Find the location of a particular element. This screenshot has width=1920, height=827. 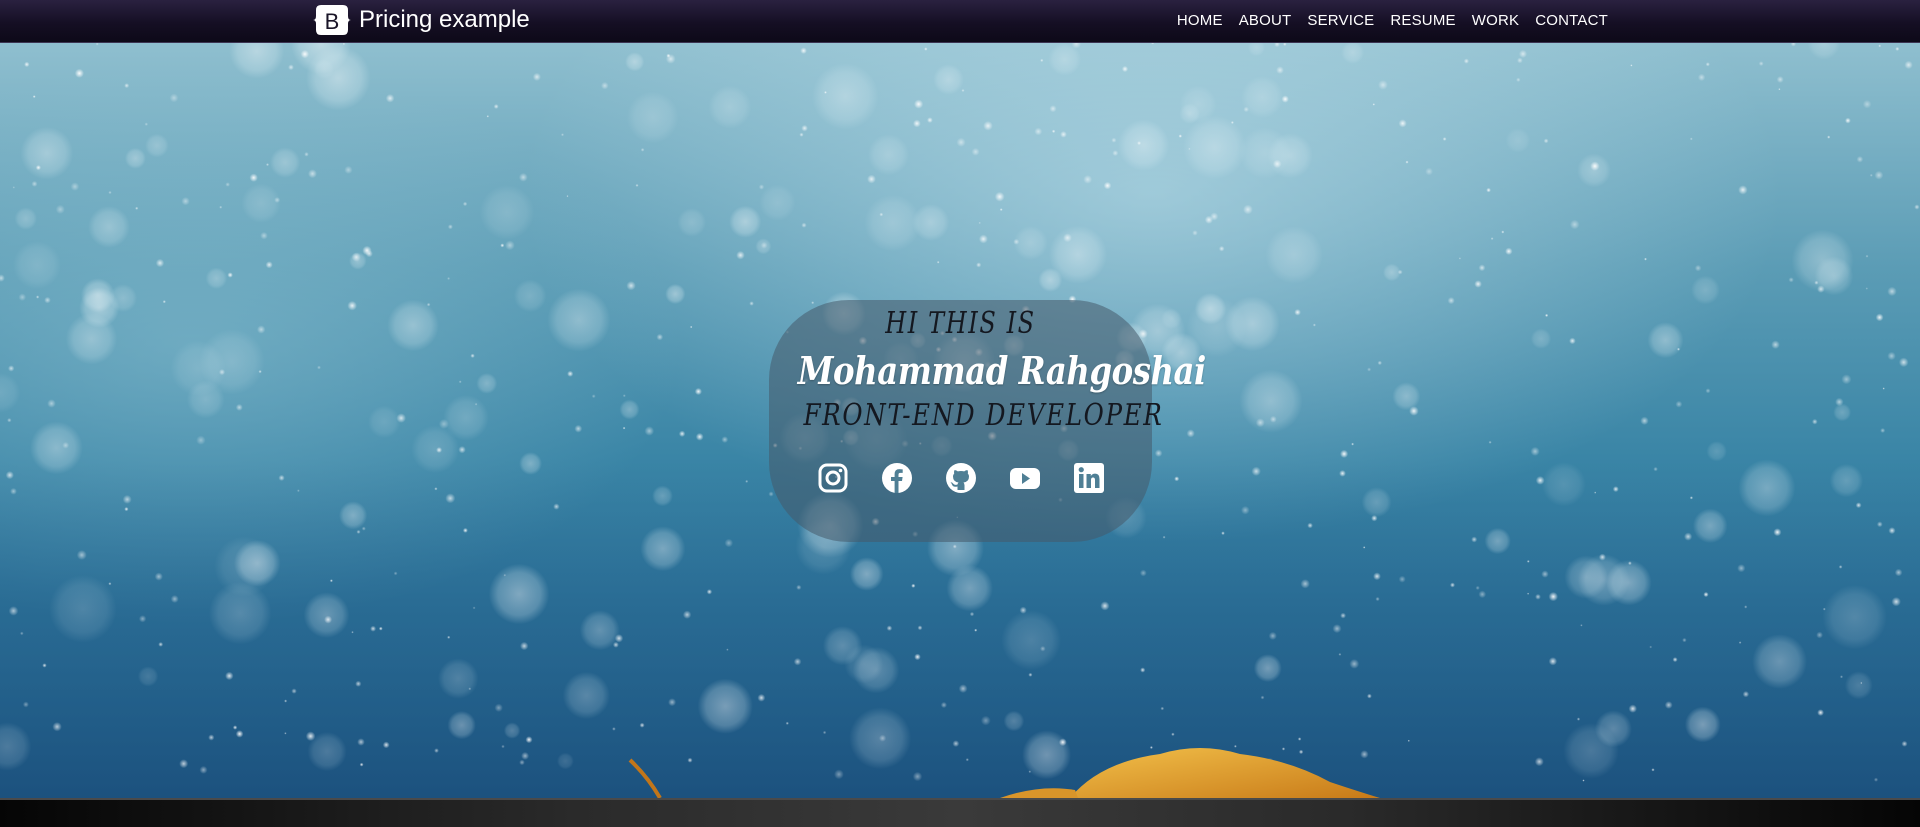

facebook-link is located at coordinates (897, 478).